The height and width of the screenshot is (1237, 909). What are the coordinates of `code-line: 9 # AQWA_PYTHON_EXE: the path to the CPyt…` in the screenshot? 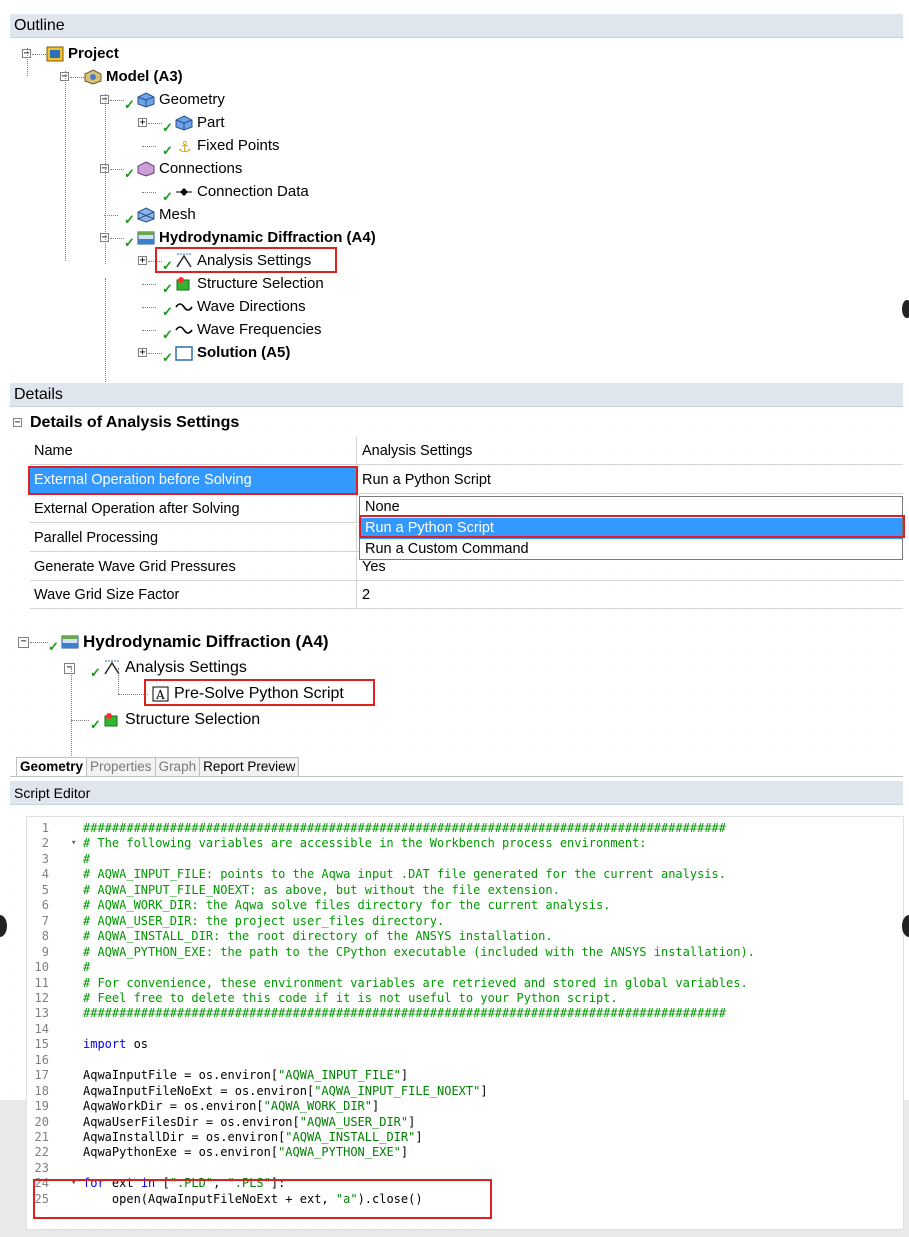 It's located at (391, 952).